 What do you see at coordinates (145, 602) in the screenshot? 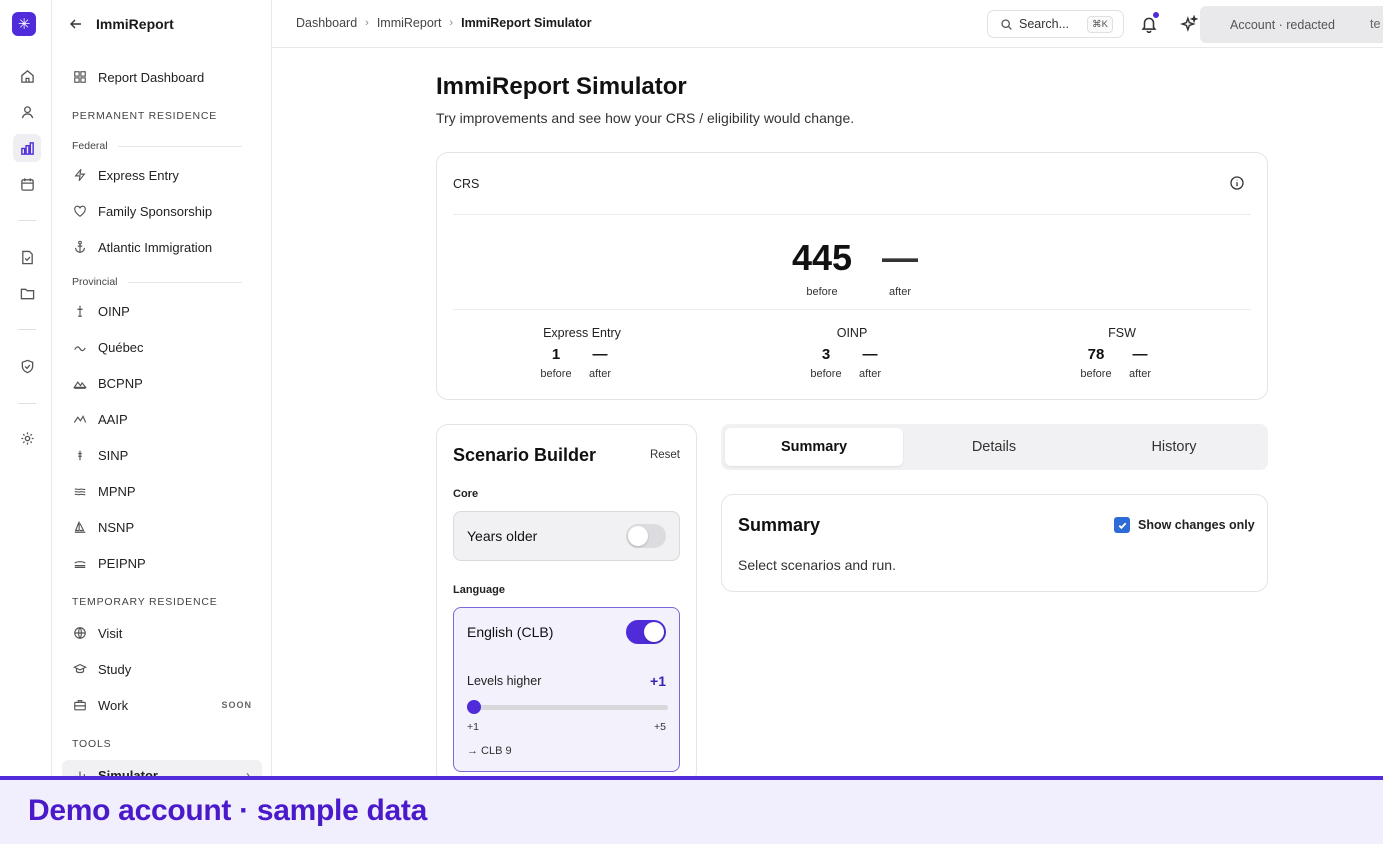
I see `section-temporary-residence: TEMPORARY RESIDENCE` at bounding box center [145, 602].